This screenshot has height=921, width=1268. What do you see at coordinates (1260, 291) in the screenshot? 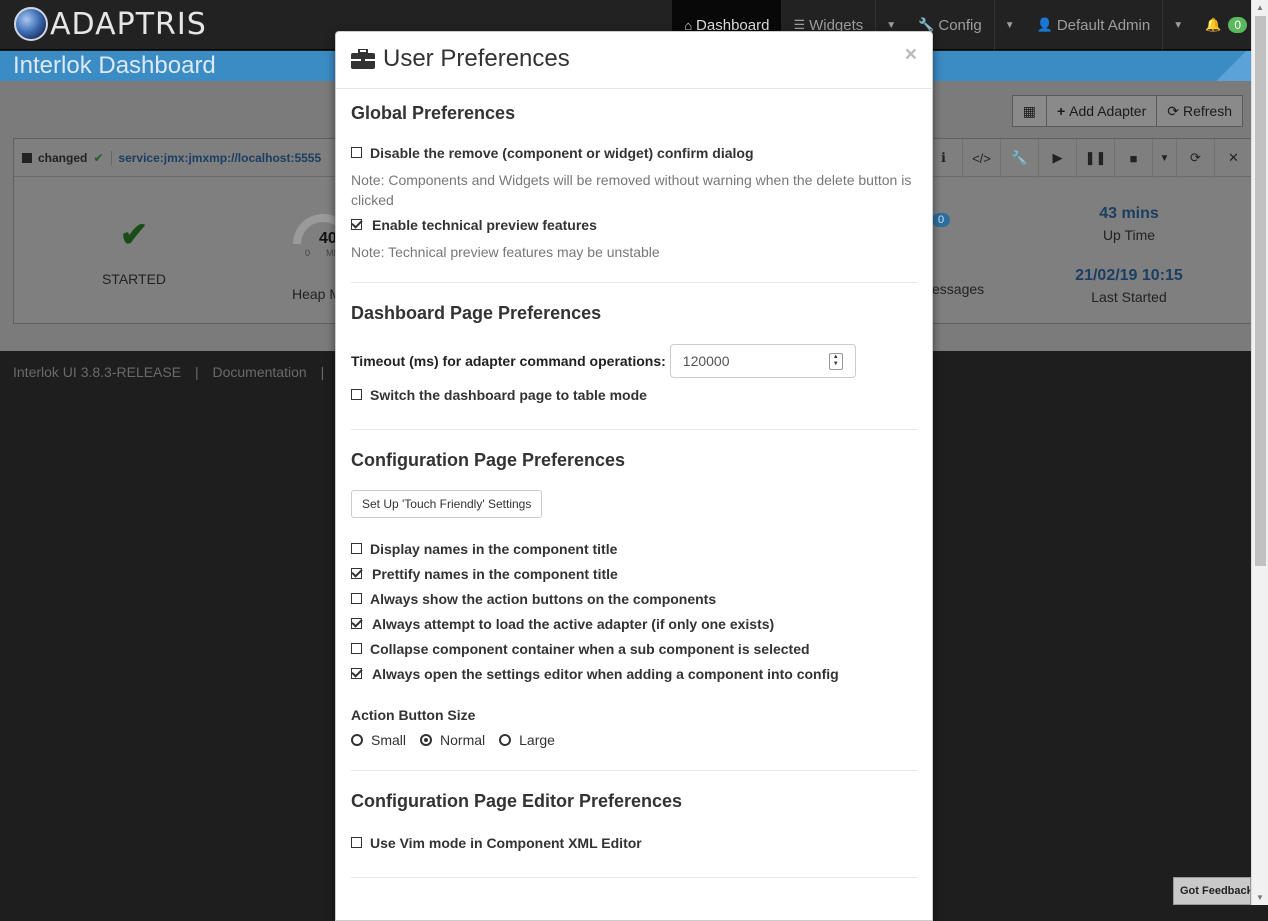
I see `scrollbar-thumb` at bounding box center [1260, 291].